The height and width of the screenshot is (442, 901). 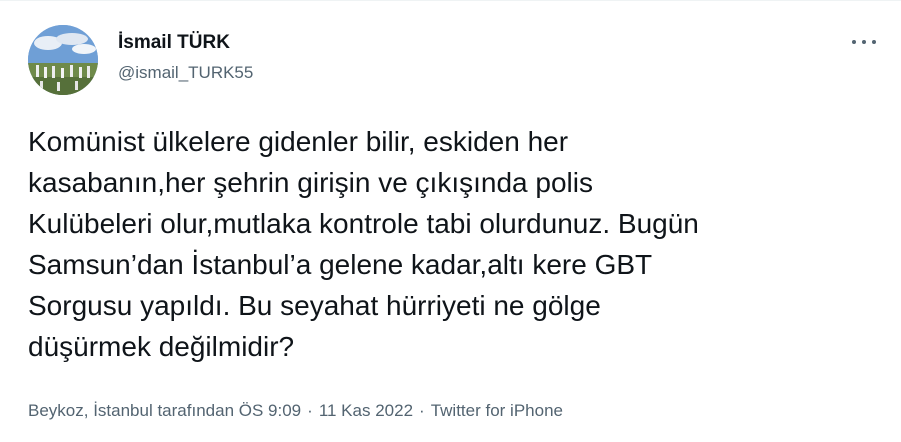 What do you see at coordinates (185, 73) in the screenshot?
I see `author-handle: @ismail_TURK55` at bounding box center [185, 73].